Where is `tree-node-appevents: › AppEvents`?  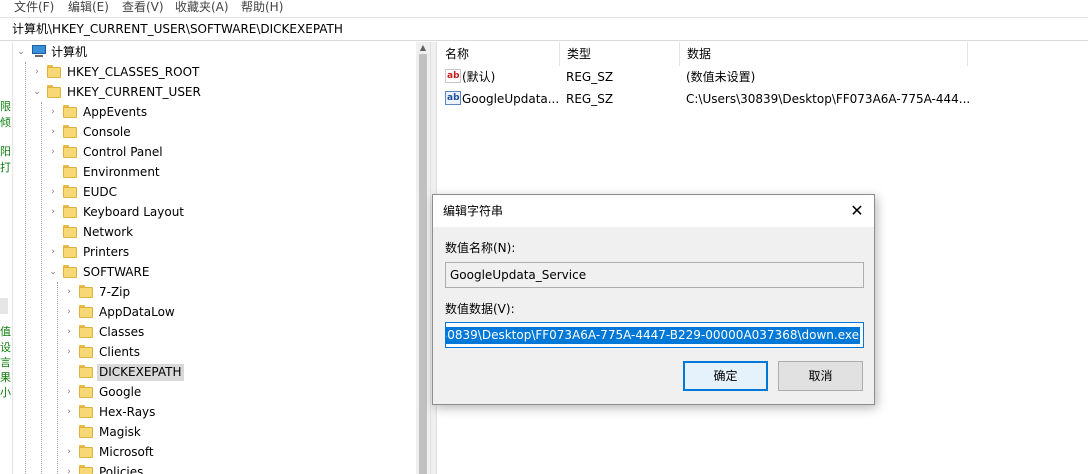 tree-node-appevents: › AppEvents is located at coordinates (167, 113).